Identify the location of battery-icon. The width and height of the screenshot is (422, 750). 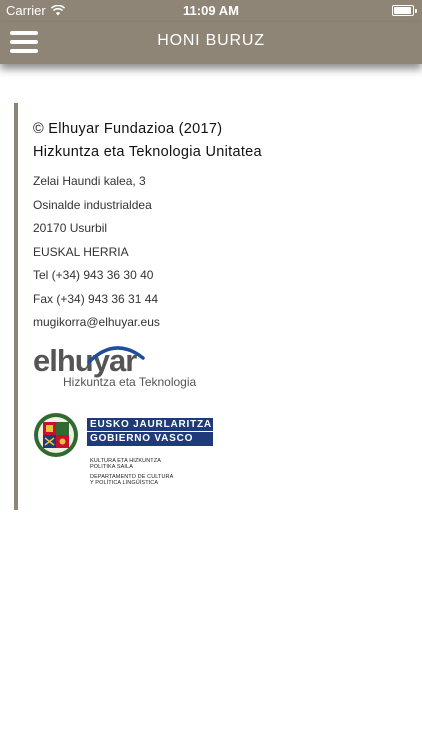
(404, 10).